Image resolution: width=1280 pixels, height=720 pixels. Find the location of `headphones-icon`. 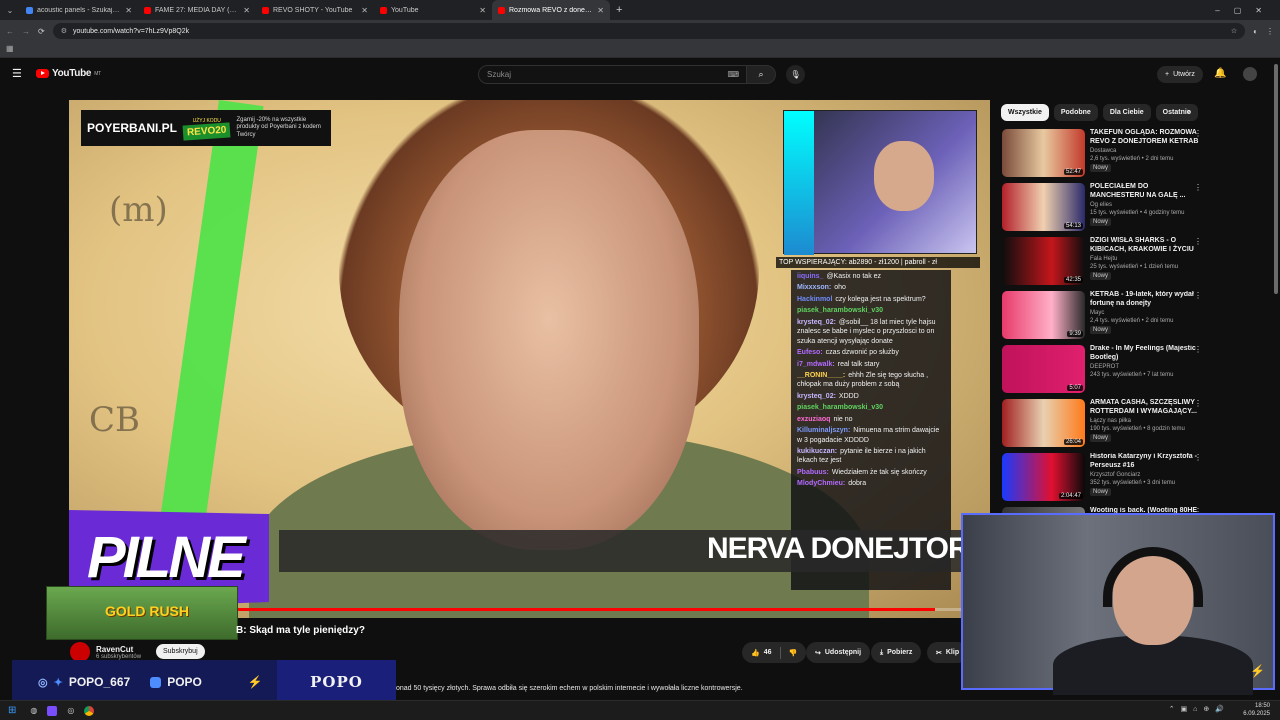

headphones-icon is located at coordinates (1153, 577).